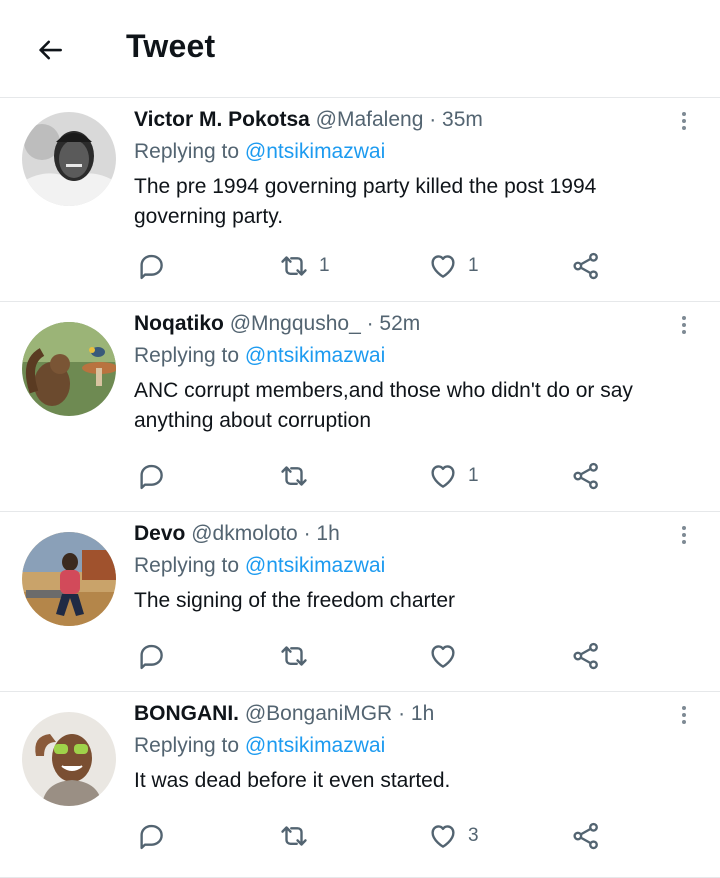 The width and height of the screenshot is (720, 878). What do you see at coordinates (473, 835) in the screenshot?
I see `like-count: 3` at bounding box center [473, 835].